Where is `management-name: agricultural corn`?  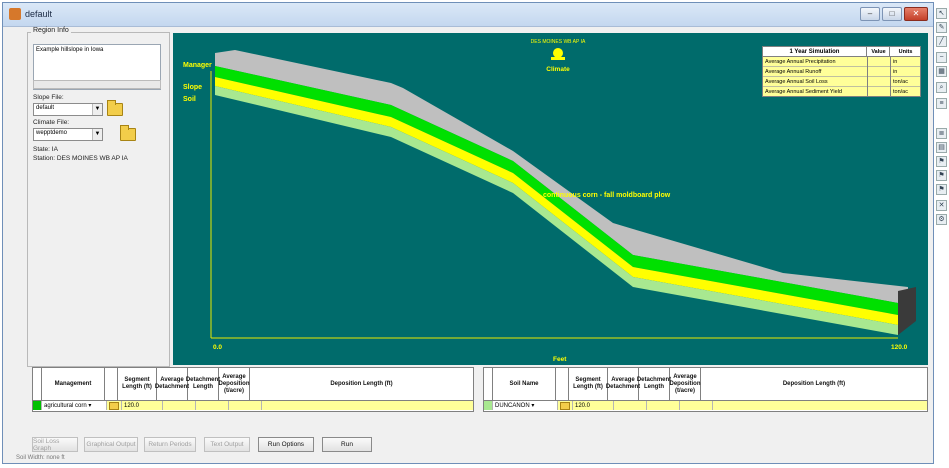
management-name: agricultural corn is located at coordinates (65, 405).